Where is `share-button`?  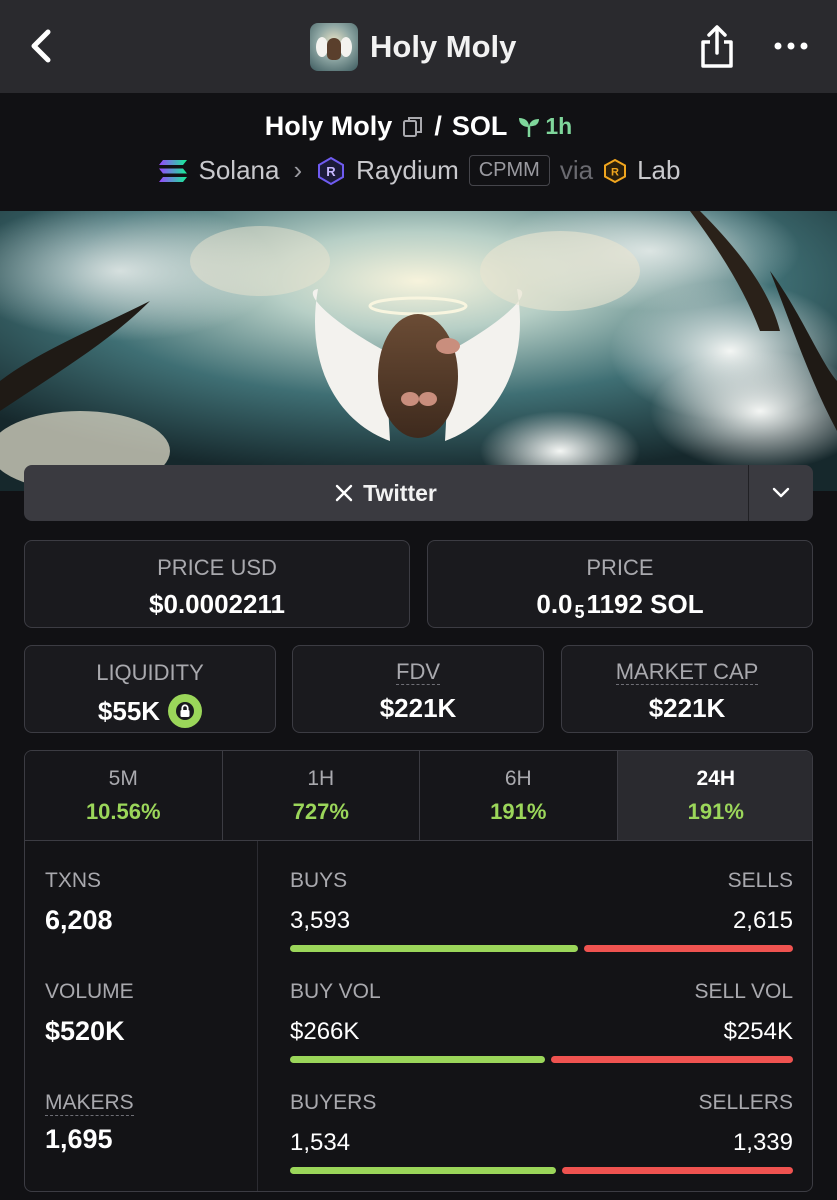
share-button is located at coordinates (717, 47).